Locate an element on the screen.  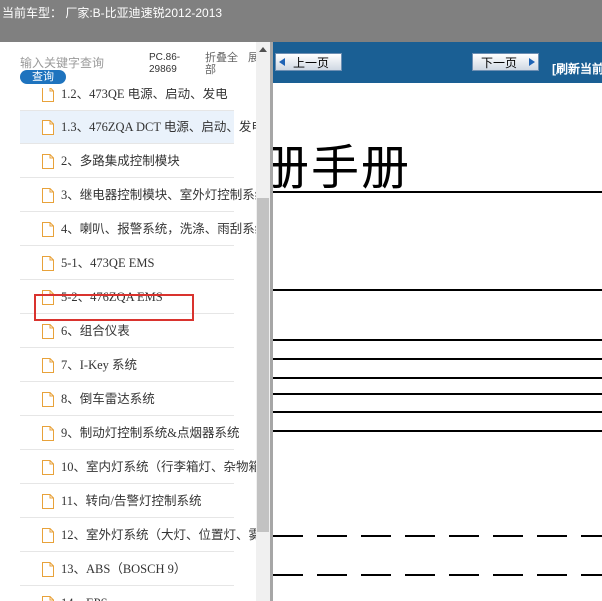
arrow-right-icon is located at coordinates (532, 62).